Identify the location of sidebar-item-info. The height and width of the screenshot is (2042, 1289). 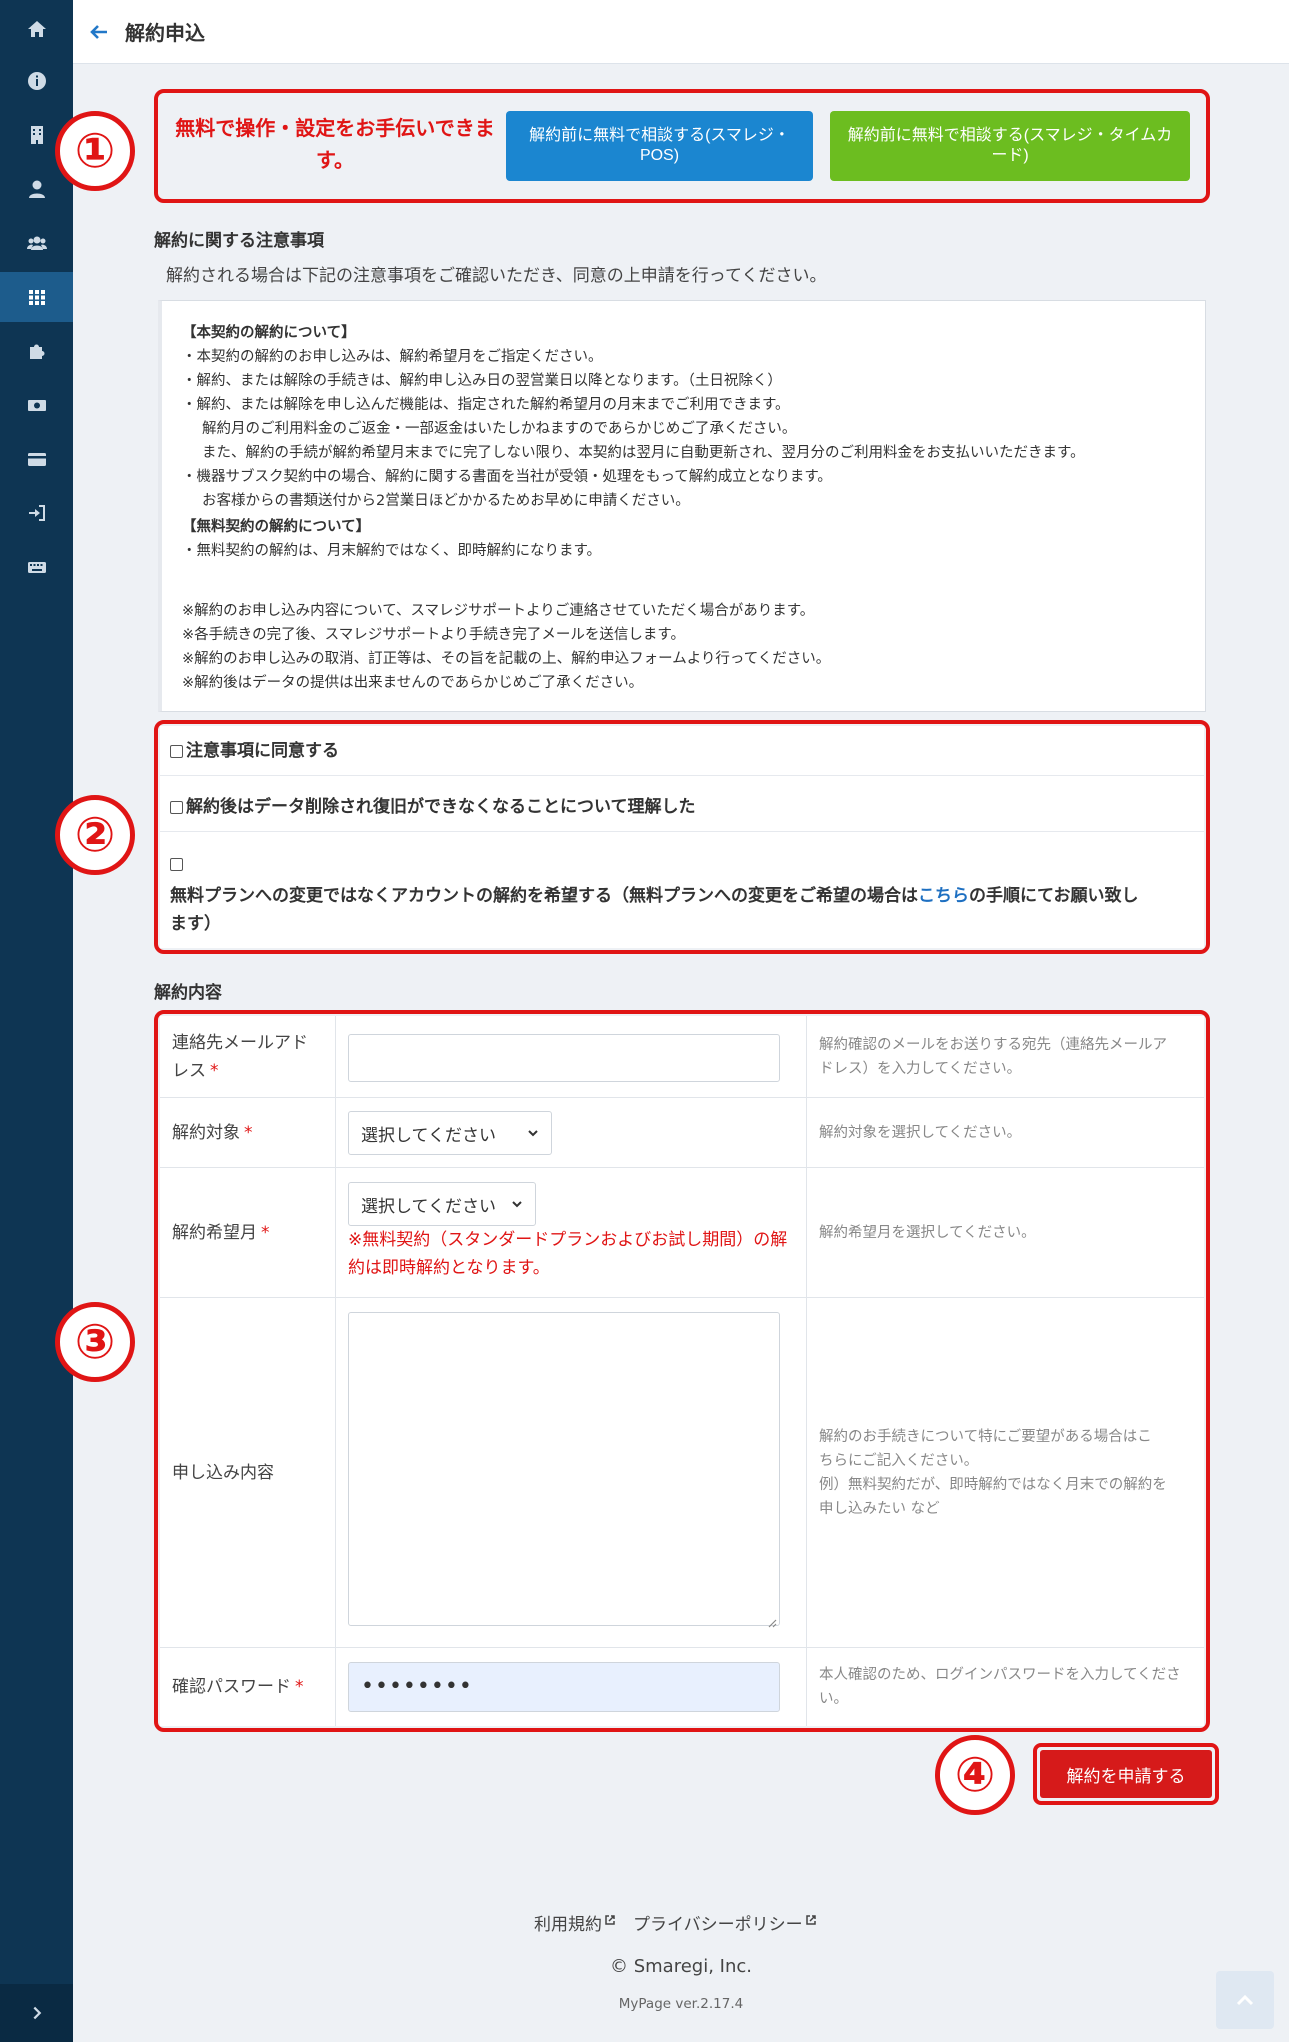
(36, 81).